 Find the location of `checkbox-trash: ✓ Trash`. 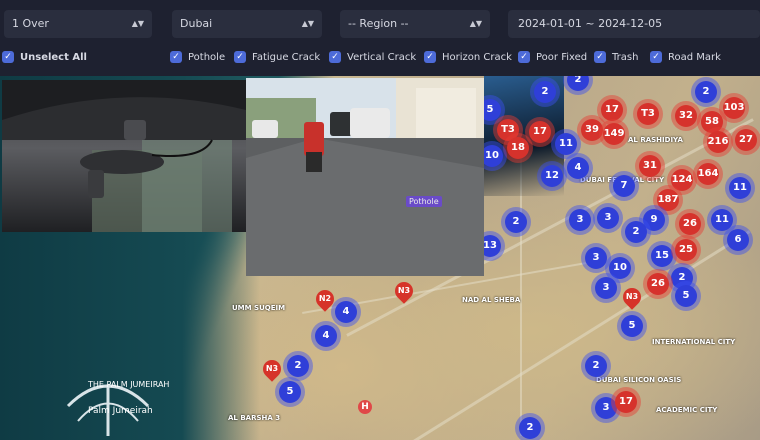

checkbox-trash: ✓ Trash is located at coordinates (616, 57).